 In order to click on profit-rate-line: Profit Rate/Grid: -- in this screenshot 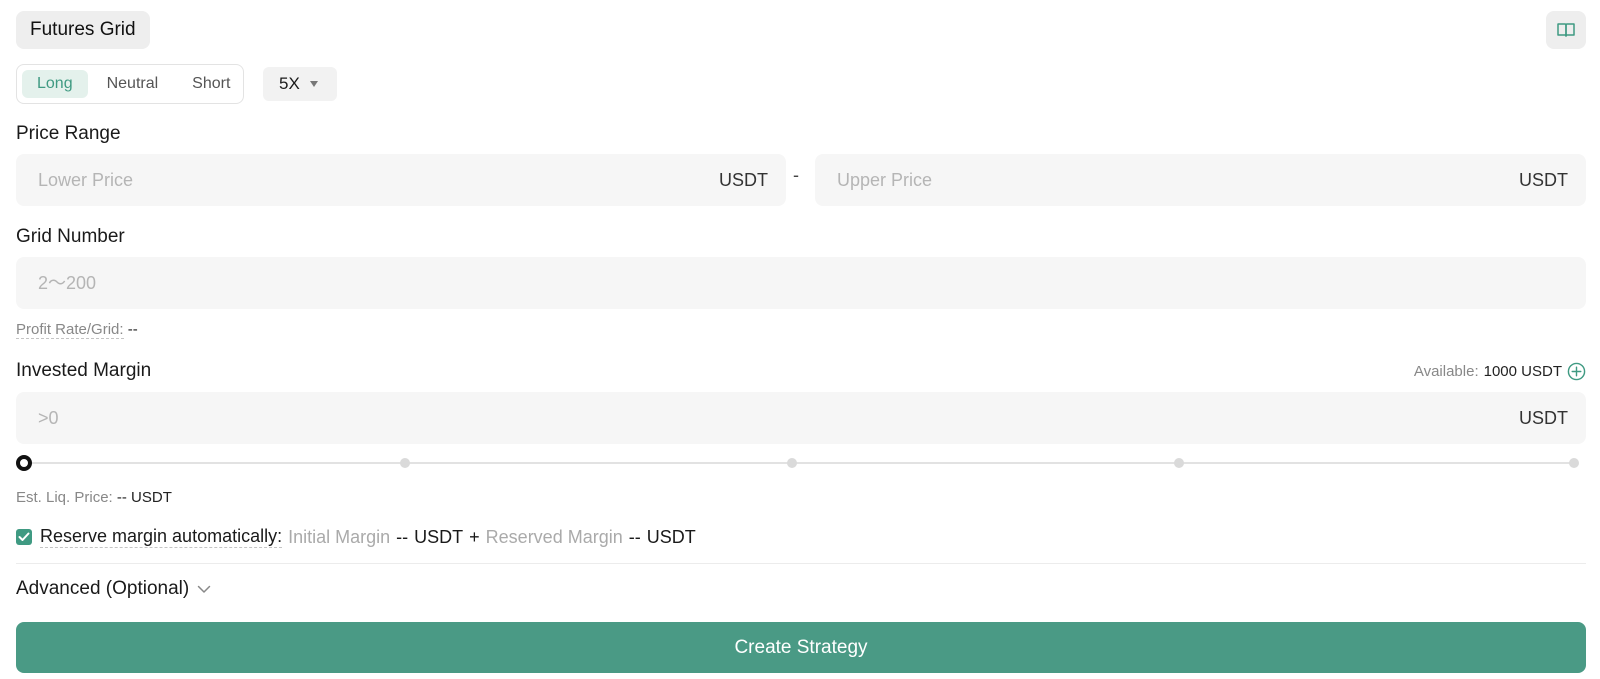, I will do `click(77, 330)`.